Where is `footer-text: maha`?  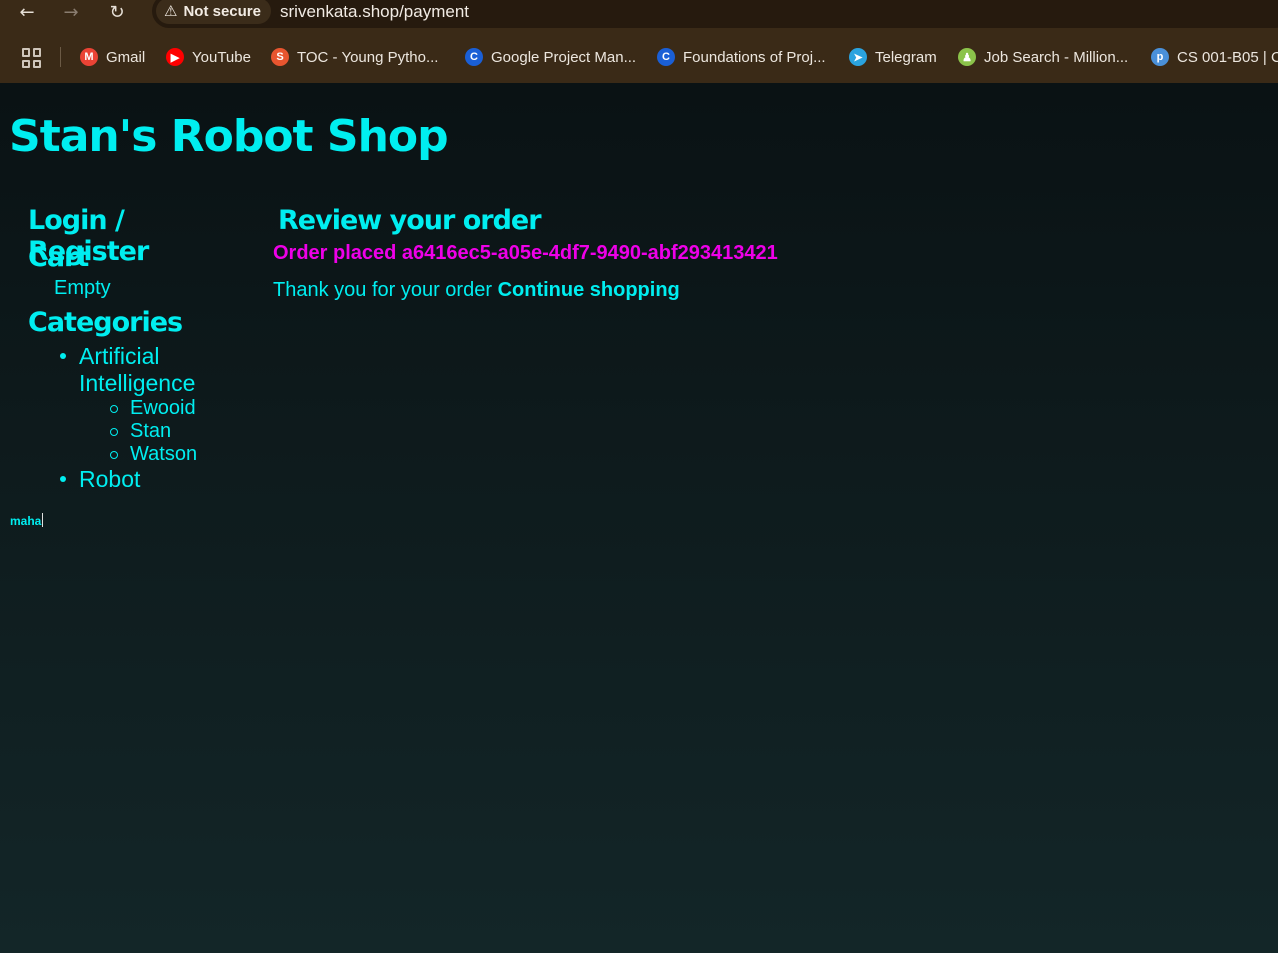
footer-text: maha is located at coordinates (27, 520).